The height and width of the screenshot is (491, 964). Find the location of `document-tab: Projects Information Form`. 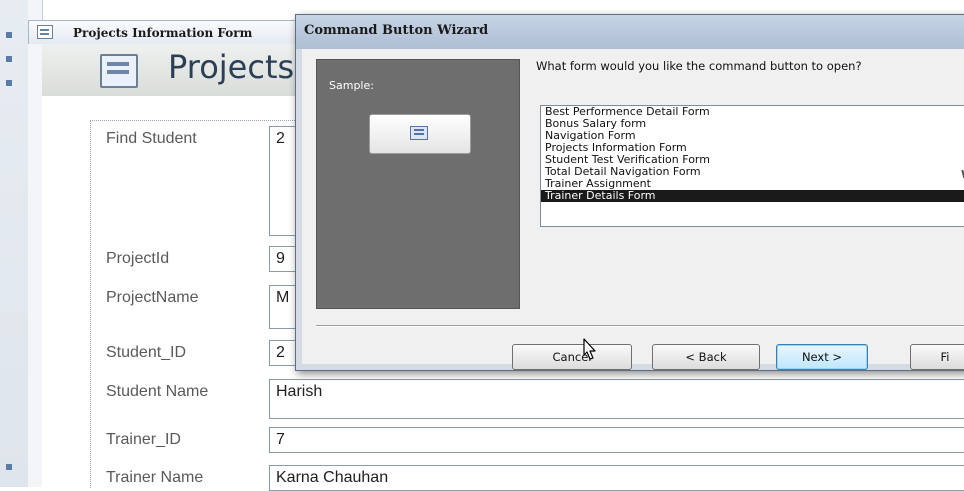

document-tab: Projects Information Form is located at coordinates (163, 32).